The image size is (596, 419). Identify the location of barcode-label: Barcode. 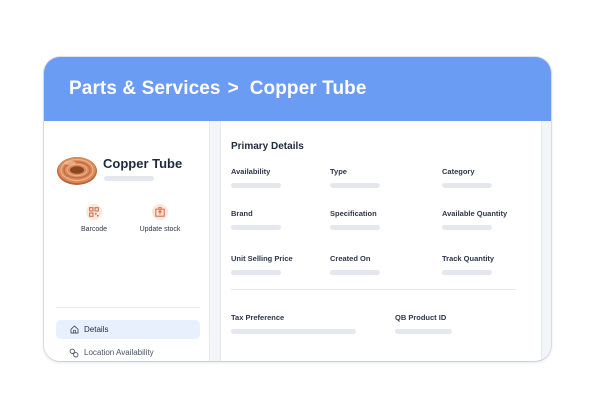
(94, 229).